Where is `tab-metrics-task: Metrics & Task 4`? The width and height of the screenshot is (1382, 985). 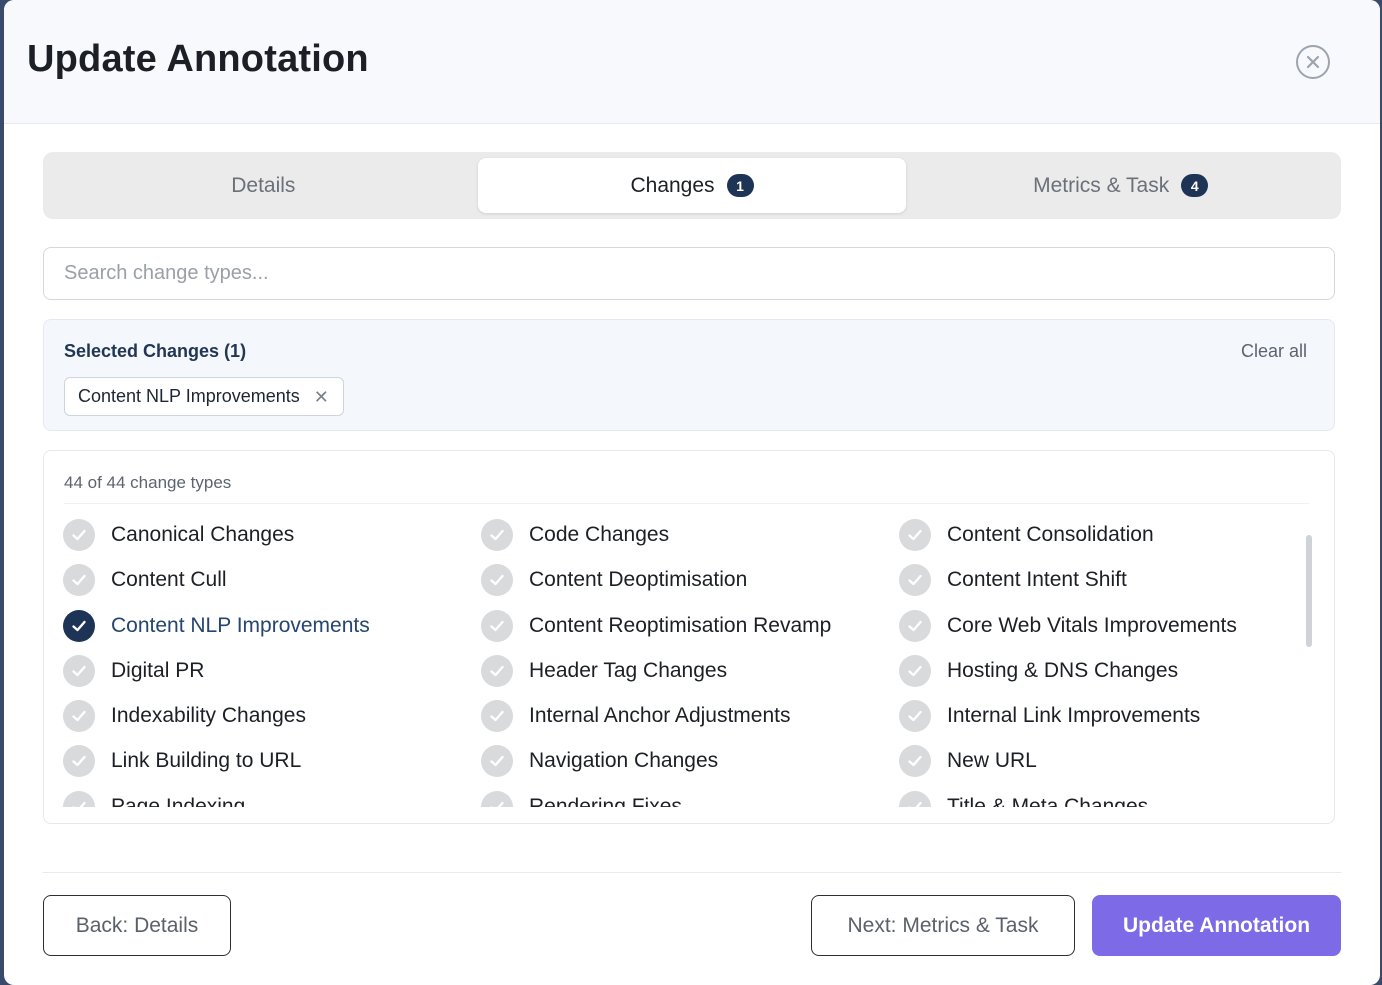 tab-metrics-task: Metrics & Task 4 is located at coordinates (1120, 185).